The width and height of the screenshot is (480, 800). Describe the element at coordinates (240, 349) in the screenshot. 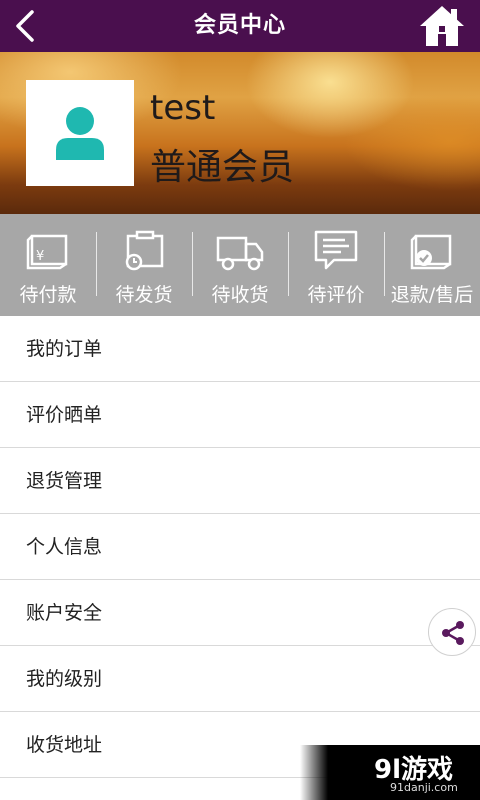

I see `menu-item-my-orders: 我的订单` at that location.